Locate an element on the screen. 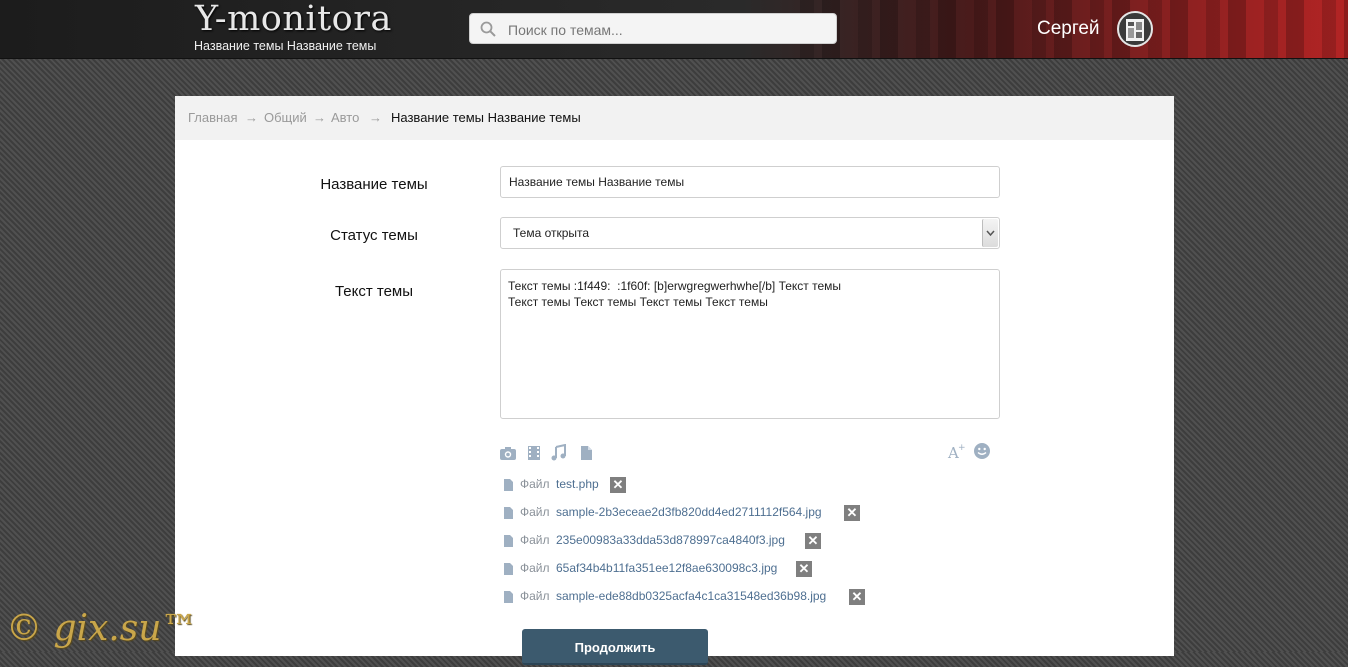  breadcrumb-current: Название темы Название темы is located at coordinates (486, 117).